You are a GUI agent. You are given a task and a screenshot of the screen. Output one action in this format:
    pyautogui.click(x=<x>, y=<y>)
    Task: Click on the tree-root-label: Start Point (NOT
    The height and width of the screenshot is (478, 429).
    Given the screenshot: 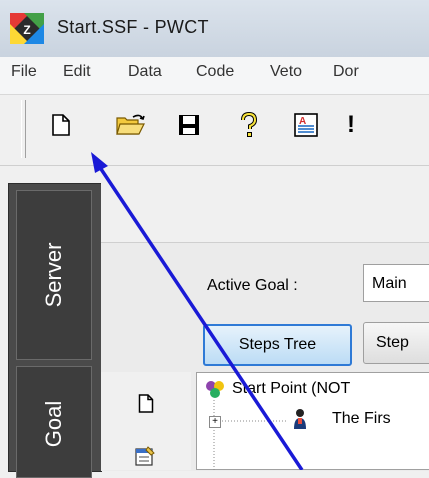 What is the action you would take?
    pyautogui.click(x=291, y=389)
    